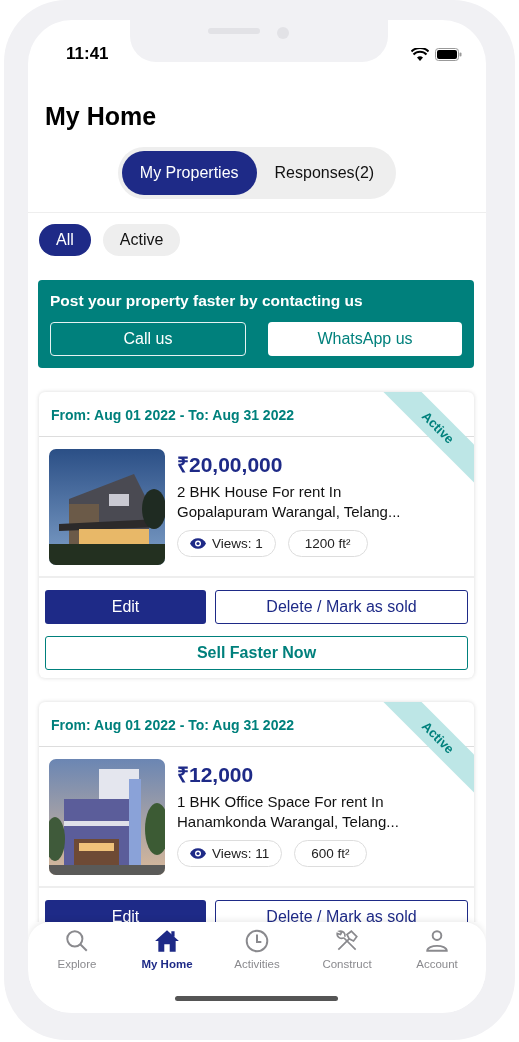  Describe the element at coordinates (141, 240) in the screenshot. I see `filter-chip: Active` at that location.